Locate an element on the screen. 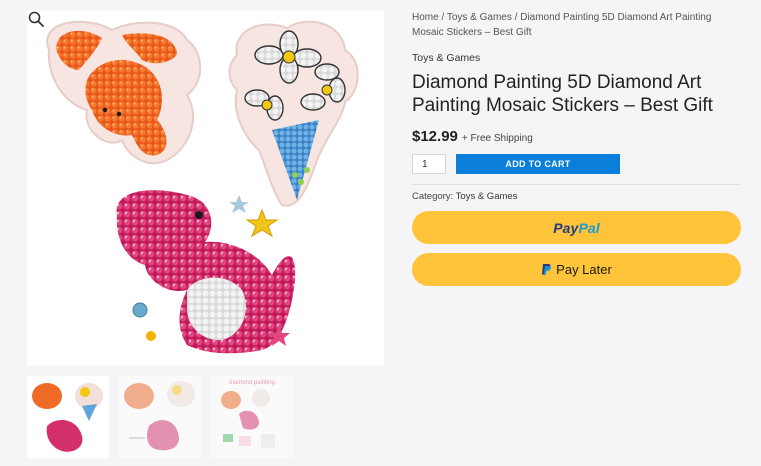 Image resolution: width=761 pixels, height=466 pixels. add-to-cart-form: ADD TO CART is located at coordinates (577, 164).